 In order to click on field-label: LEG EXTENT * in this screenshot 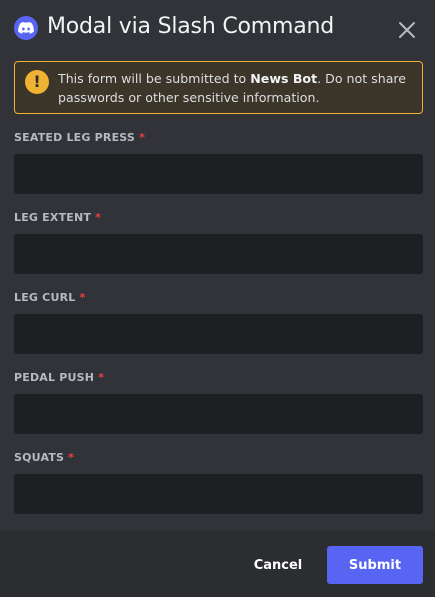, I will do `click(58, 217)`.